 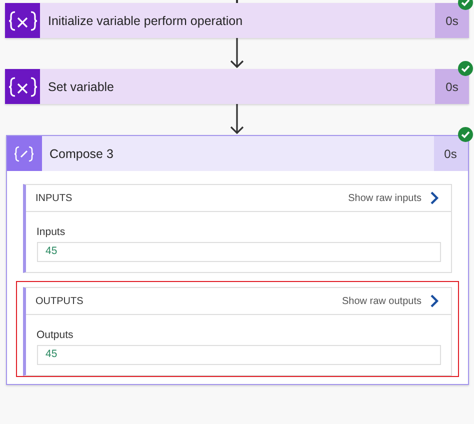 I want to click on action-title: Compose 3, so click(x=81, y=153).